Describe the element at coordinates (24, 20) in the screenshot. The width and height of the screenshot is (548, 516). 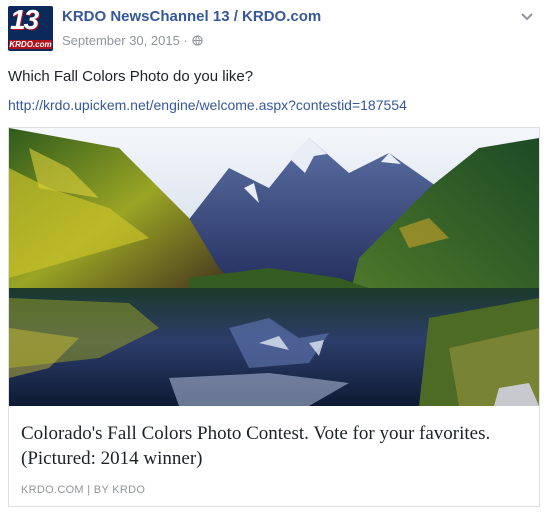
I see `logo-number: 13` at that location.